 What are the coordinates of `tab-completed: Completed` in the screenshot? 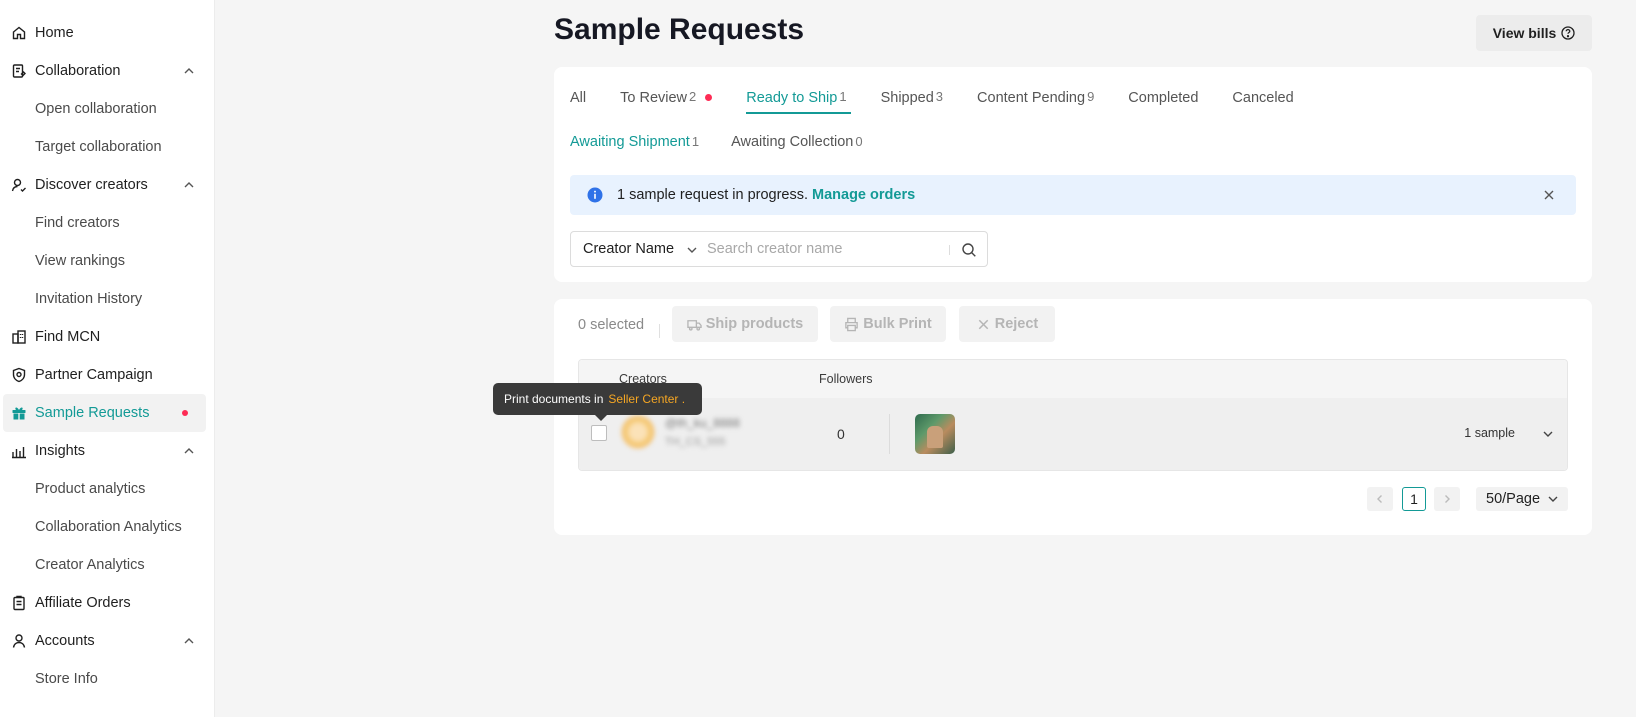 It's located at (1163, 102).